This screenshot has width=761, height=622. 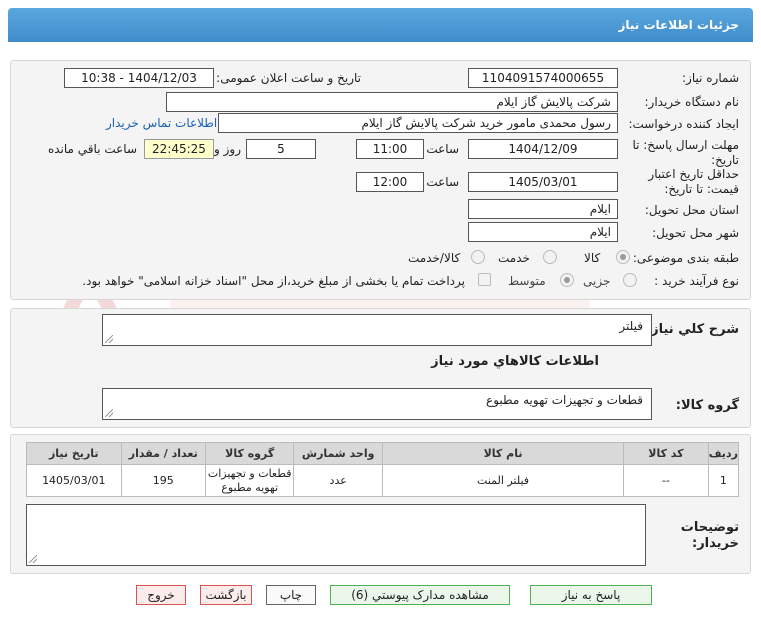 What do you see at coordinates (434, 258) in the screenshot?
I see `category-option-goods-service: کالا/خدمت` at bounding box center [434, 258].